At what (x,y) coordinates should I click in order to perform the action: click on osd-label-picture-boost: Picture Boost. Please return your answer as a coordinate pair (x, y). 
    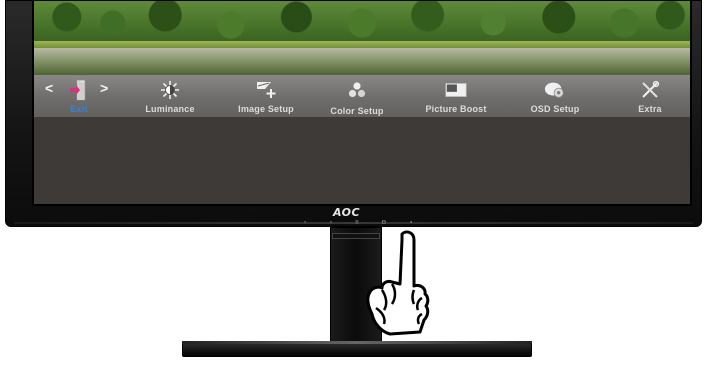
    Looking at the image, I should click on (456, 109).